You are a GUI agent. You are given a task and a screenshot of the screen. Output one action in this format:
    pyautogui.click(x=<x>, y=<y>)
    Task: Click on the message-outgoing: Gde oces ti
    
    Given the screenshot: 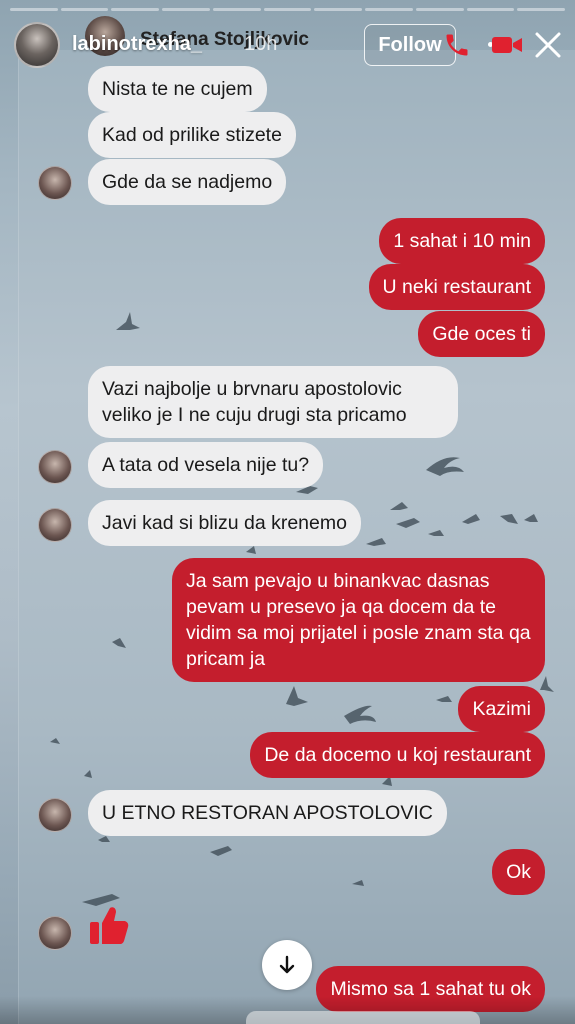 What is the action you would take?
    pyautogui.click(x=481, y=334)
    